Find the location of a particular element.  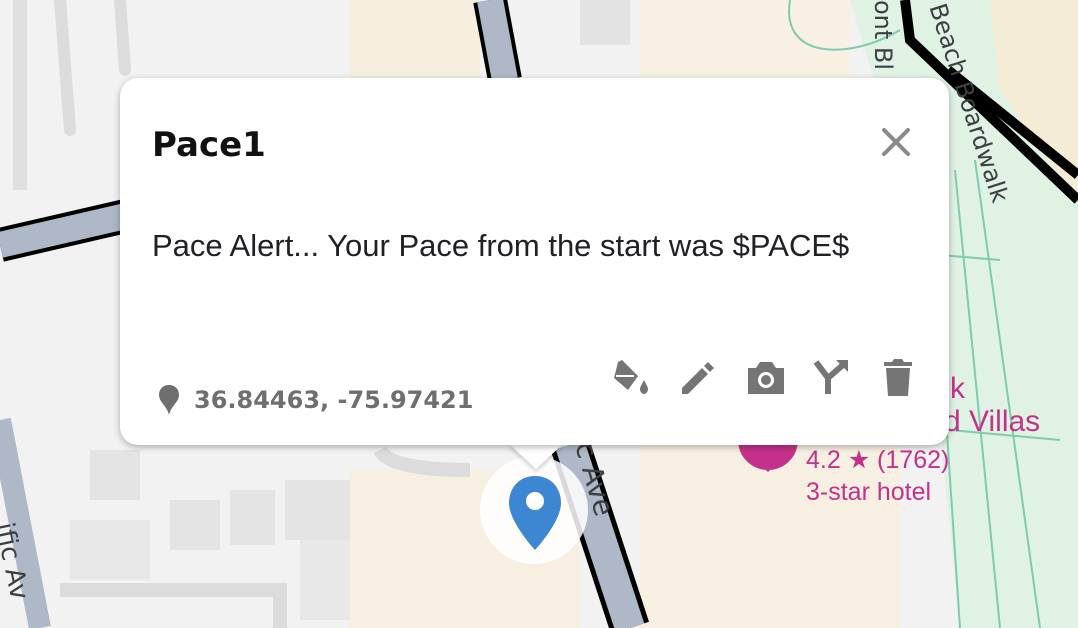

poi-rating: 4.2 ★ (1762) is located at coordinates (878, 460).